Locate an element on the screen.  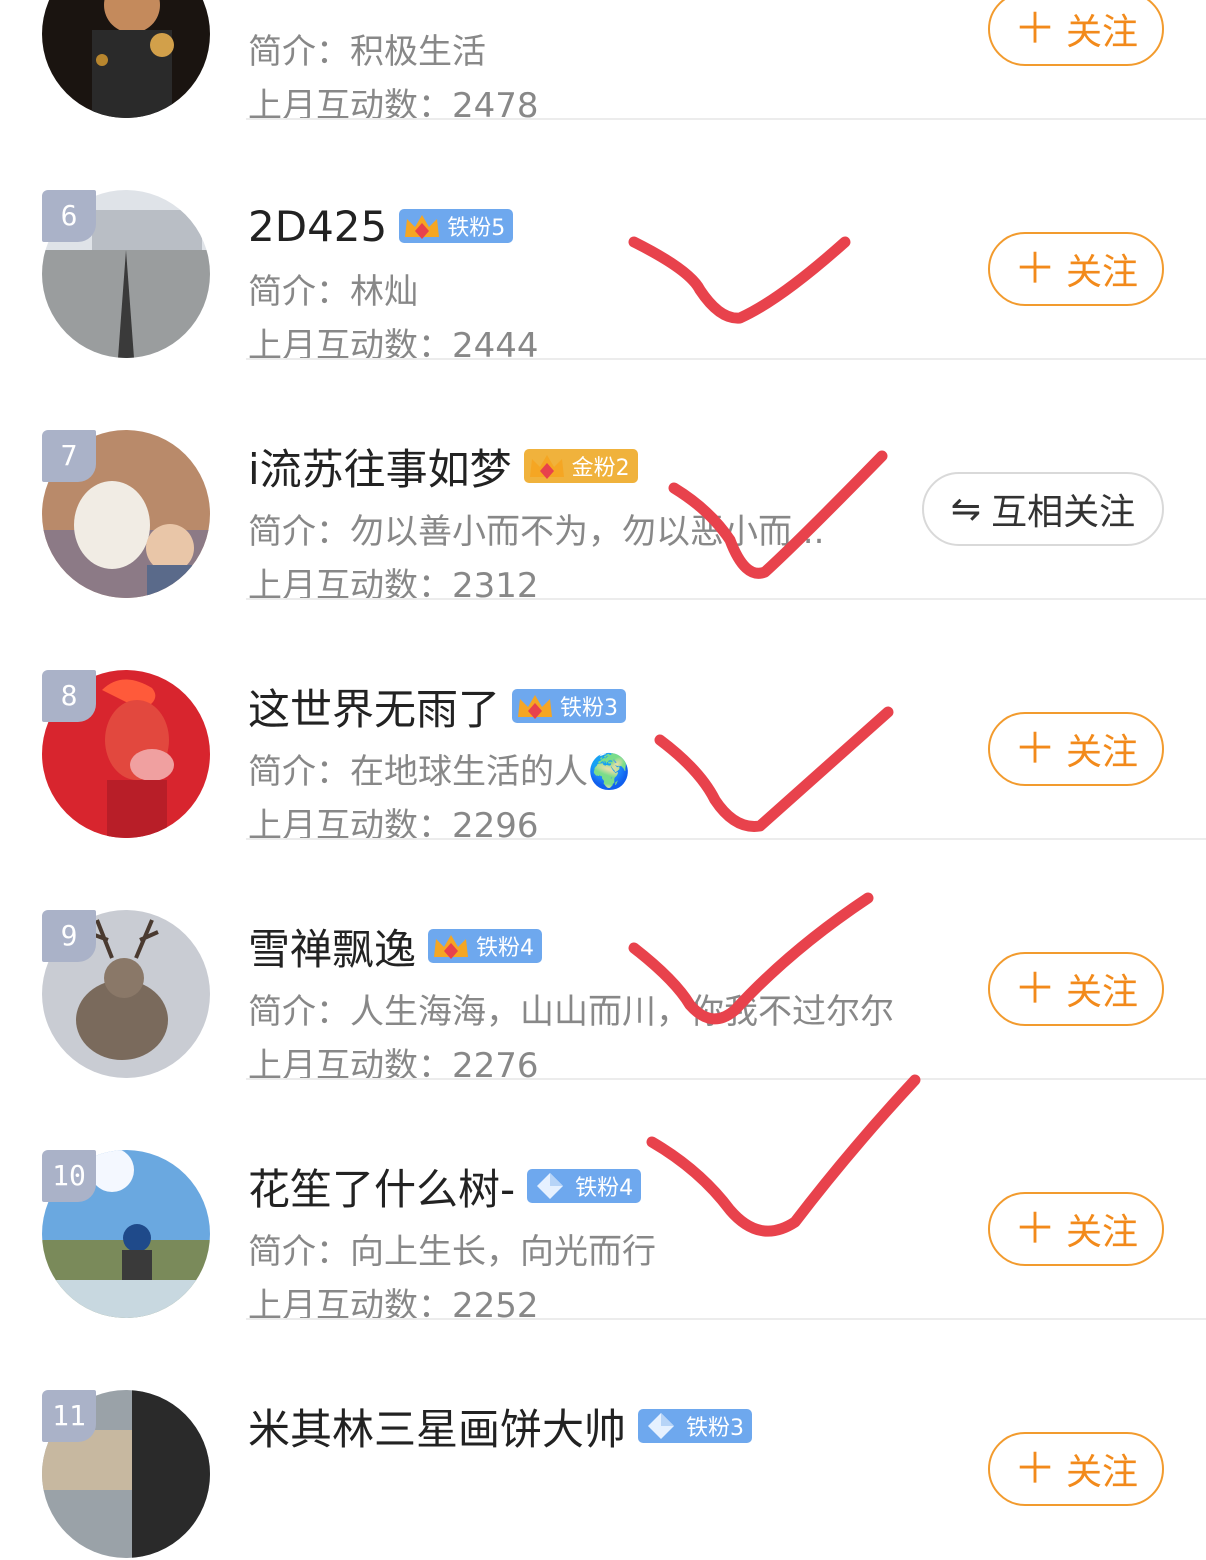
bio: 简介：在地球生活的人🌍 is located at coordinates (439, 772).